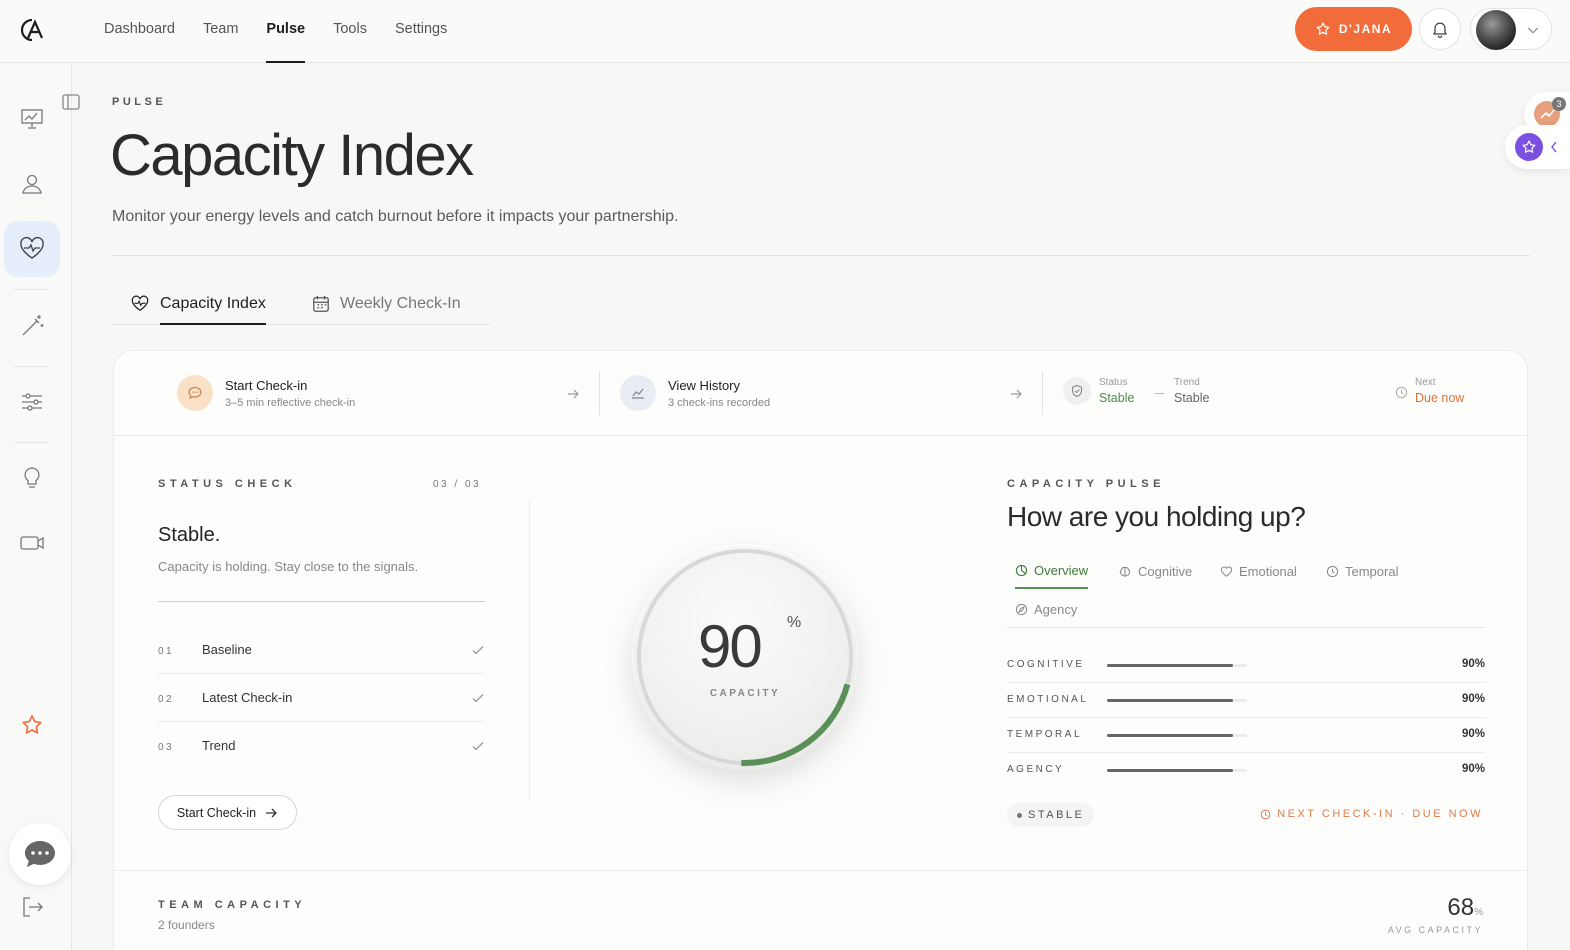 This screenshot has width=1570, height=950. Describe the element at coordinates (1372, 571) in the screenshot. I see `tab-label: Temporal` at that location.